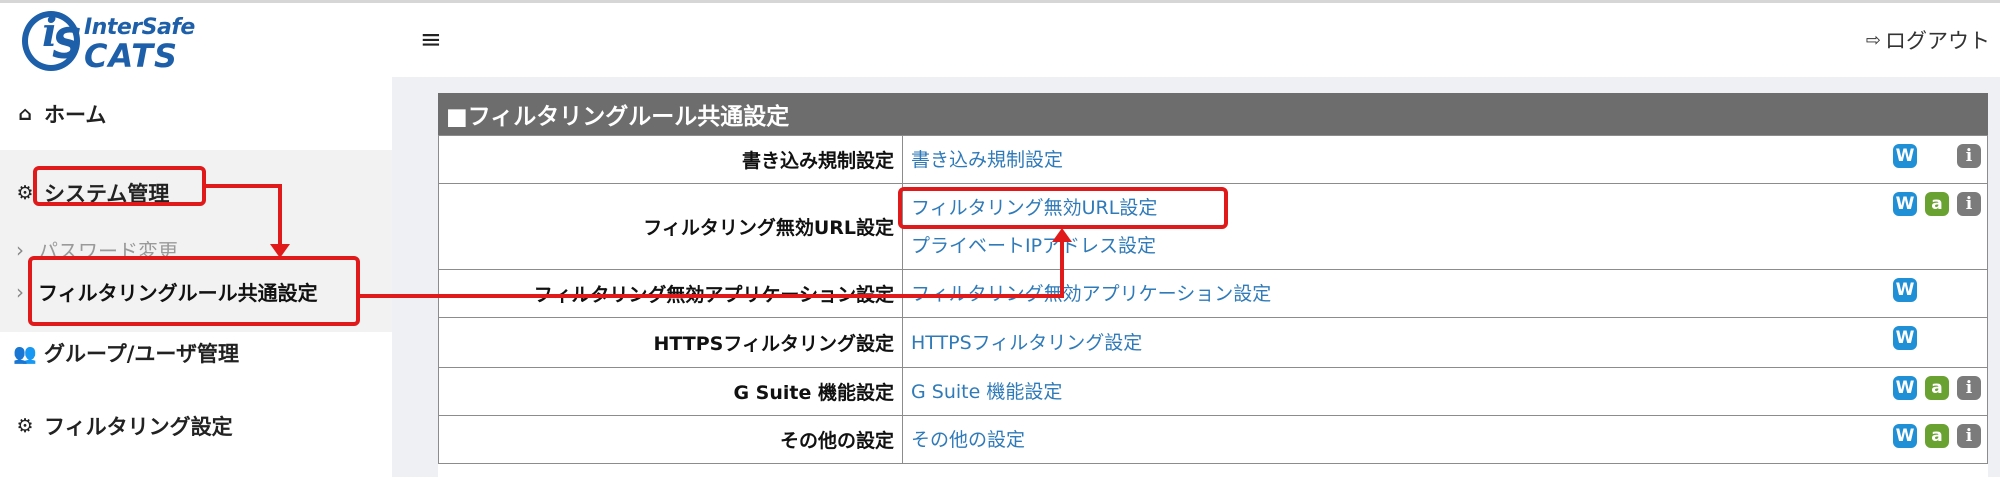 The image size is (2000, 477). What do you see at coordinates (138, 427) in the screenshot?
I see `sidebar-item-filtering-label: フィルタリング設定` at bounding box center [138, 427].